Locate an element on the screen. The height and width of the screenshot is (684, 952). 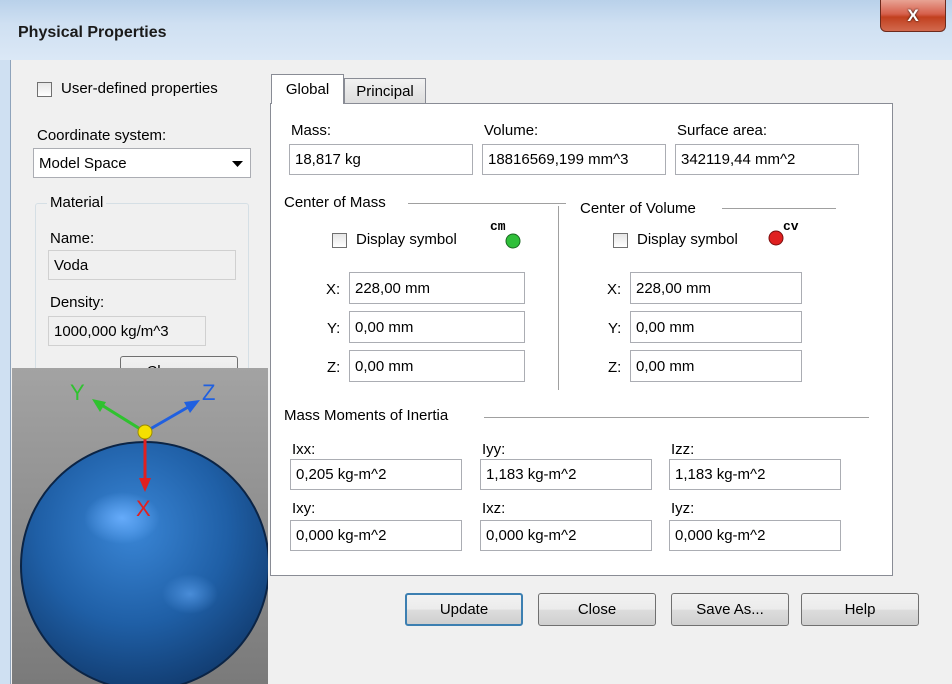
cm-z-value: 0,00 mm is located at coordinates (384, 366).